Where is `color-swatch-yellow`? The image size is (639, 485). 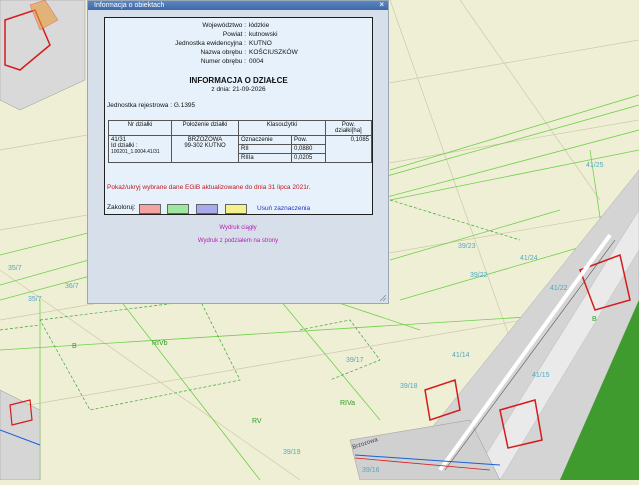 color-swatch-yellow is located at coordinates (236, 209).